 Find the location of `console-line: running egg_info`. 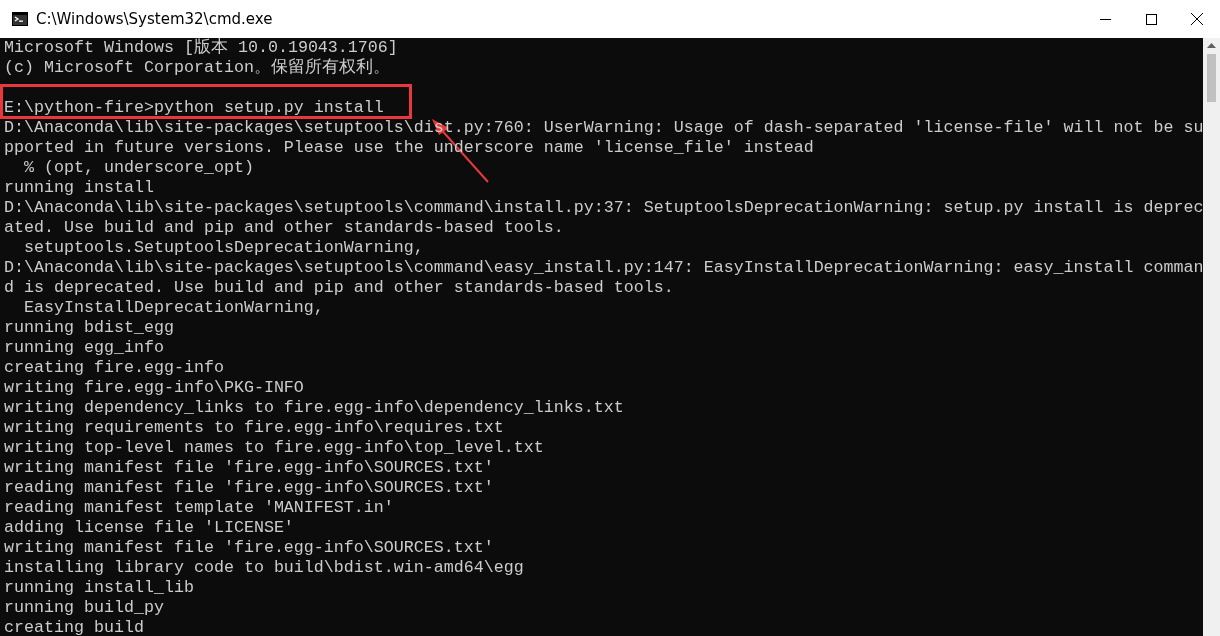

console-line: running egg_info is located at coordinates (84, 347).